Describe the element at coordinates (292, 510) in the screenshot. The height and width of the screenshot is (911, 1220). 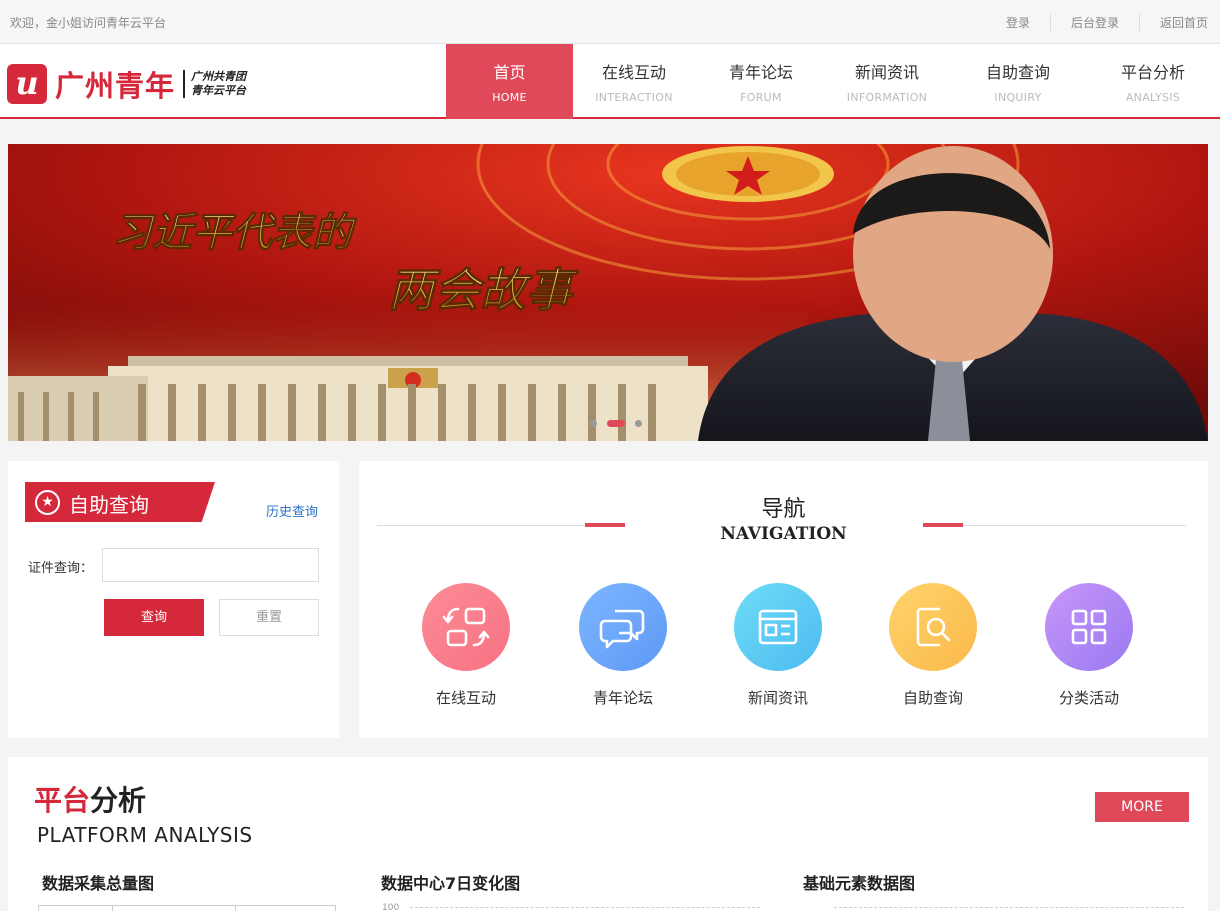
I see `history-query-link: 历史查询` at that location.